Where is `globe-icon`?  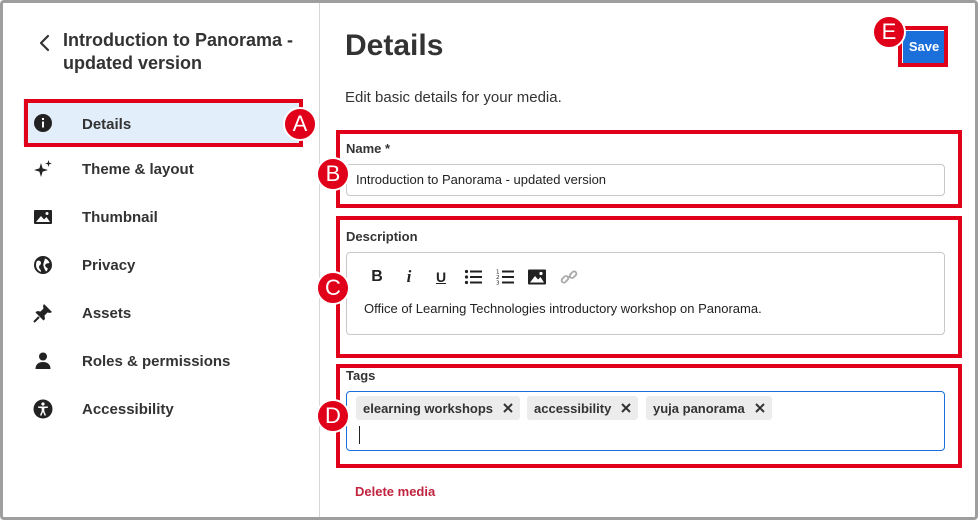 globe-icon is located at coordinates (44, 266).